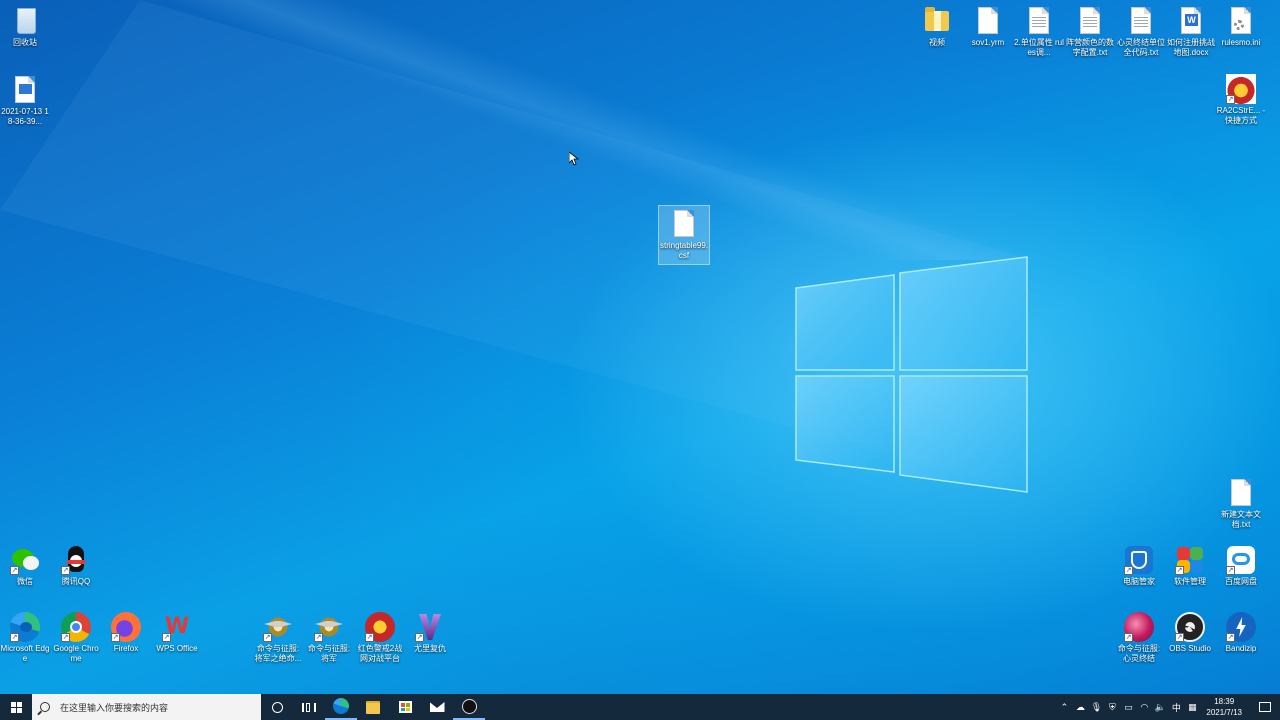 The width and height of the screenshot is (1280, 720). What do you see at coordinates (1241, 27) in the screenshot?
I see `file-rulesmo: rulesmo.ini` at bounding box center [1241, 27].